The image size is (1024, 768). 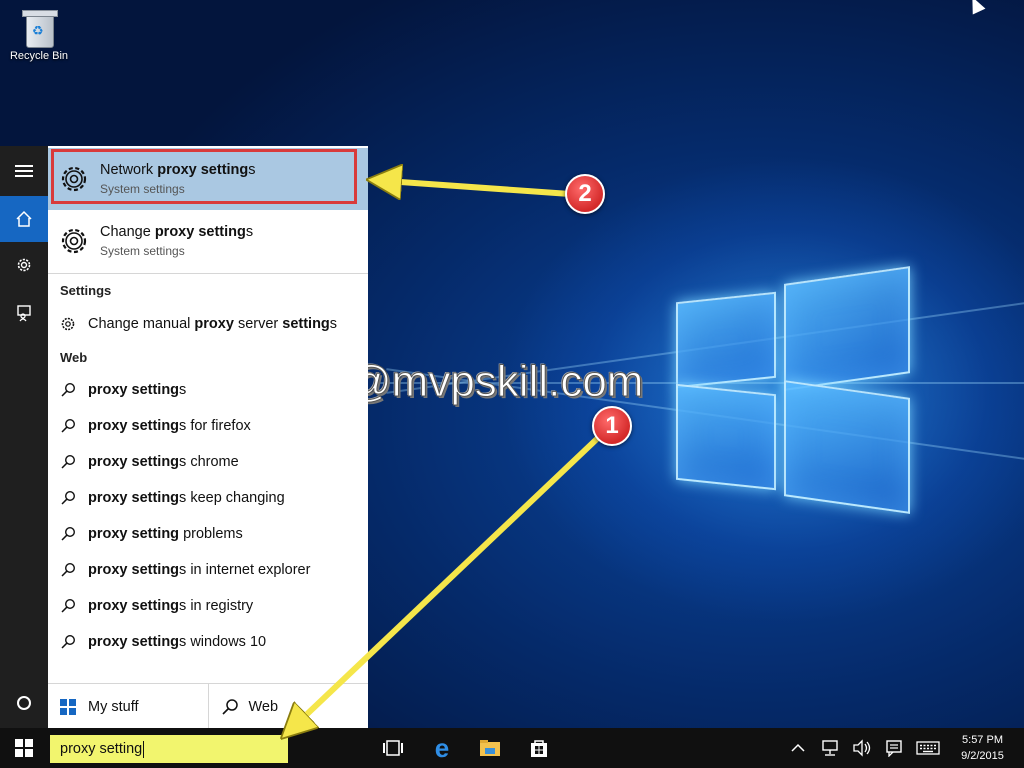 I want to click on result-change-manual-proxy: Change manual proxy server settings, so click(x=208, y=324).